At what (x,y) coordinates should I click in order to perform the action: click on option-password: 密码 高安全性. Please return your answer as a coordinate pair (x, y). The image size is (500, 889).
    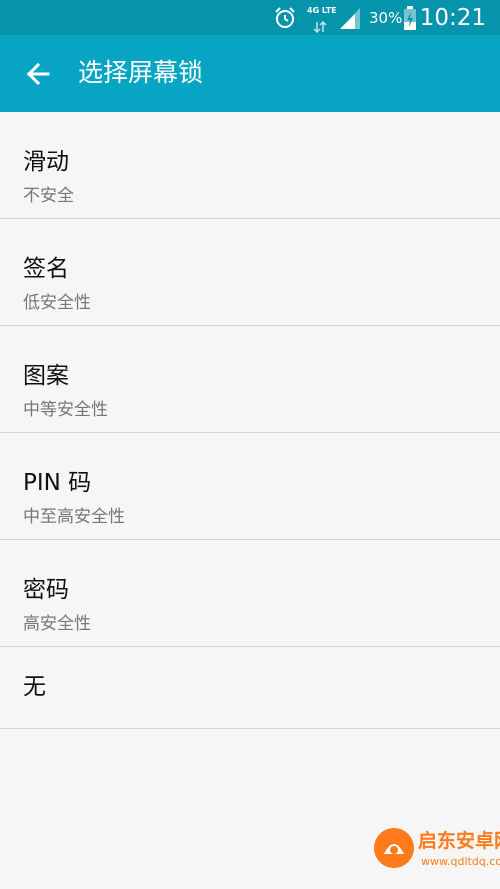
    Looking at the image, I should click on (250, 593).